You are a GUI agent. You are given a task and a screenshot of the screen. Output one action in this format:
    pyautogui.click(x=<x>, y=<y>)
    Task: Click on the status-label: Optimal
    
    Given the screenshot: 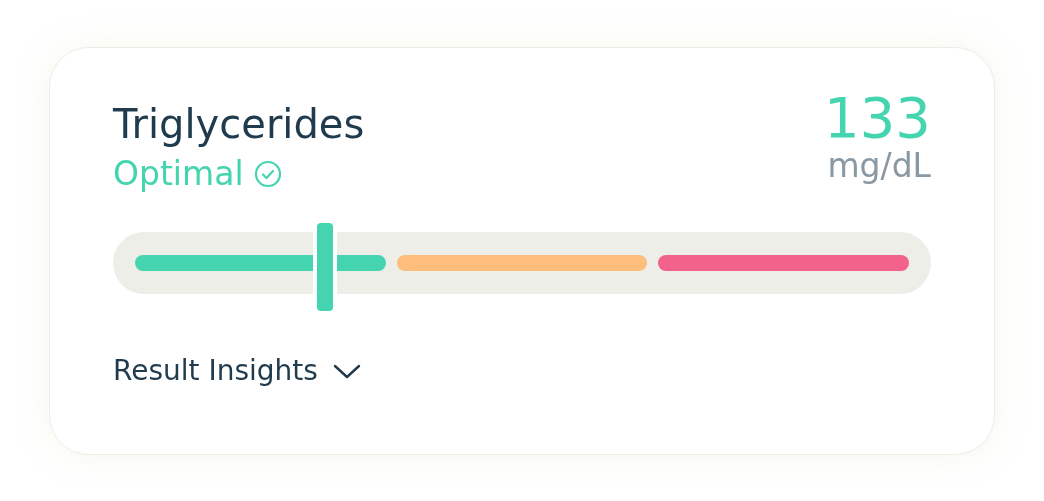 What is the action you would take?
    pyautogui.click(x=178, y=174)
    